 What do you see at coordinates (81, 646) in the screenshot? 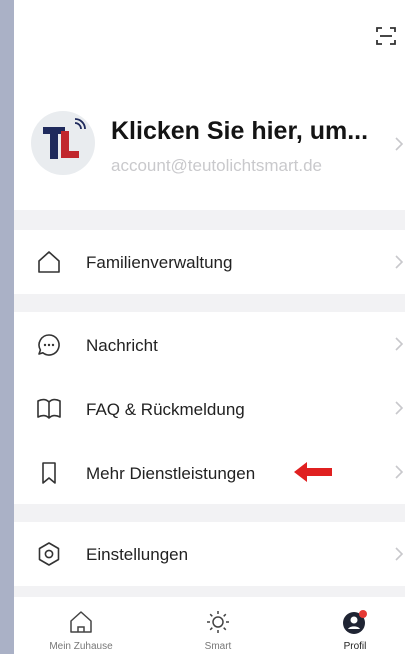
I see `tab-label: Mein Zuhause` at bounding box center [81, 646].